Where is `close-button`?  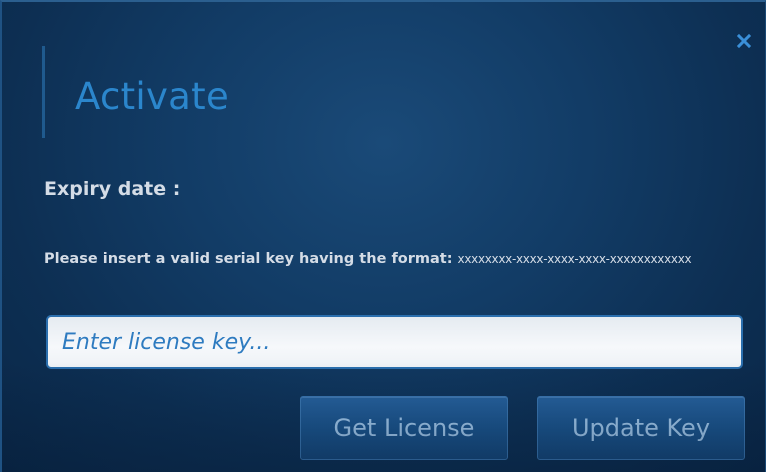
close-button is located at coordinates (744, 41).